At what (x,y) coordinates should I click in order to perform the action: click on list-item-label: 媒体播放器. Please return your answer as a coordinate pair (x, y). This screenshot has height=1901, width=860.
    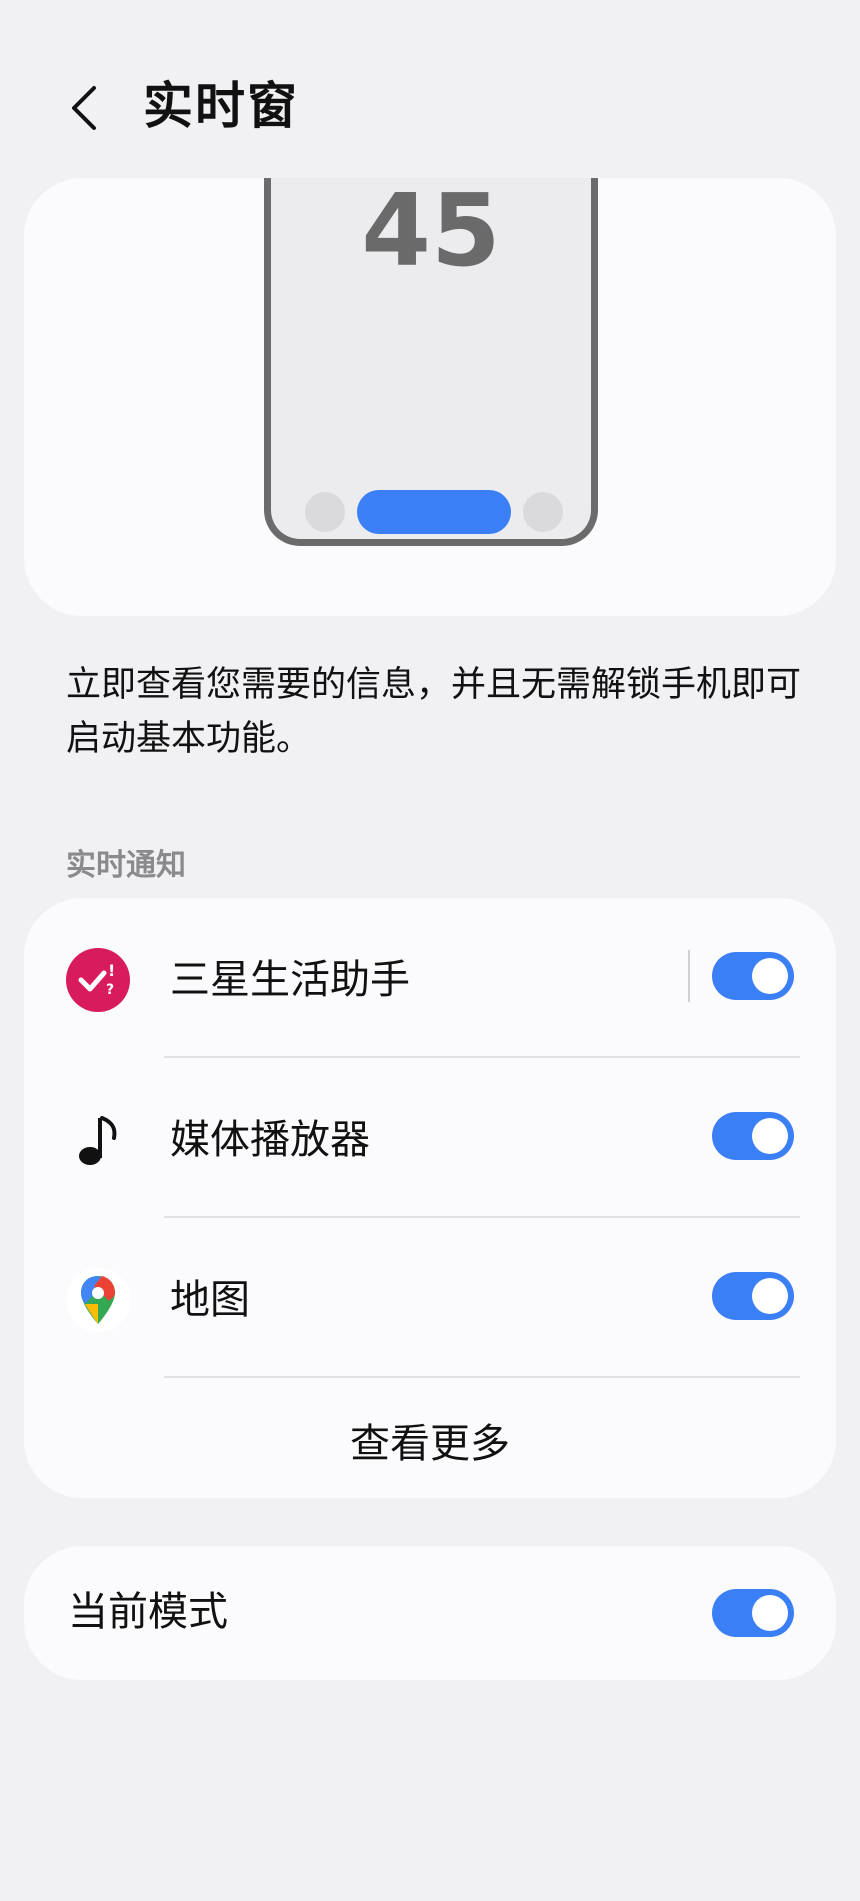
    Looking at the image, I should click on (270, 1140).